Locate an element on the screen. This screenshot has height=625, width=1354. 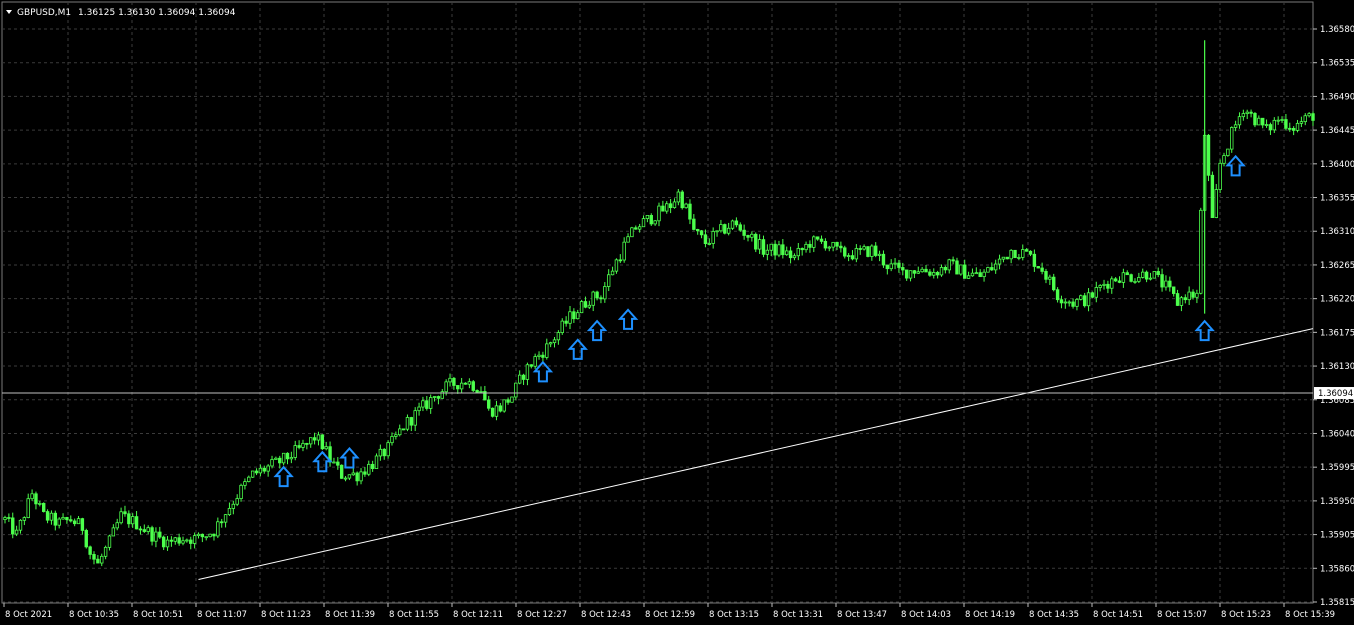
x-tick-label: 8 Oct 15:07 is located at coordinates (1182, 615).